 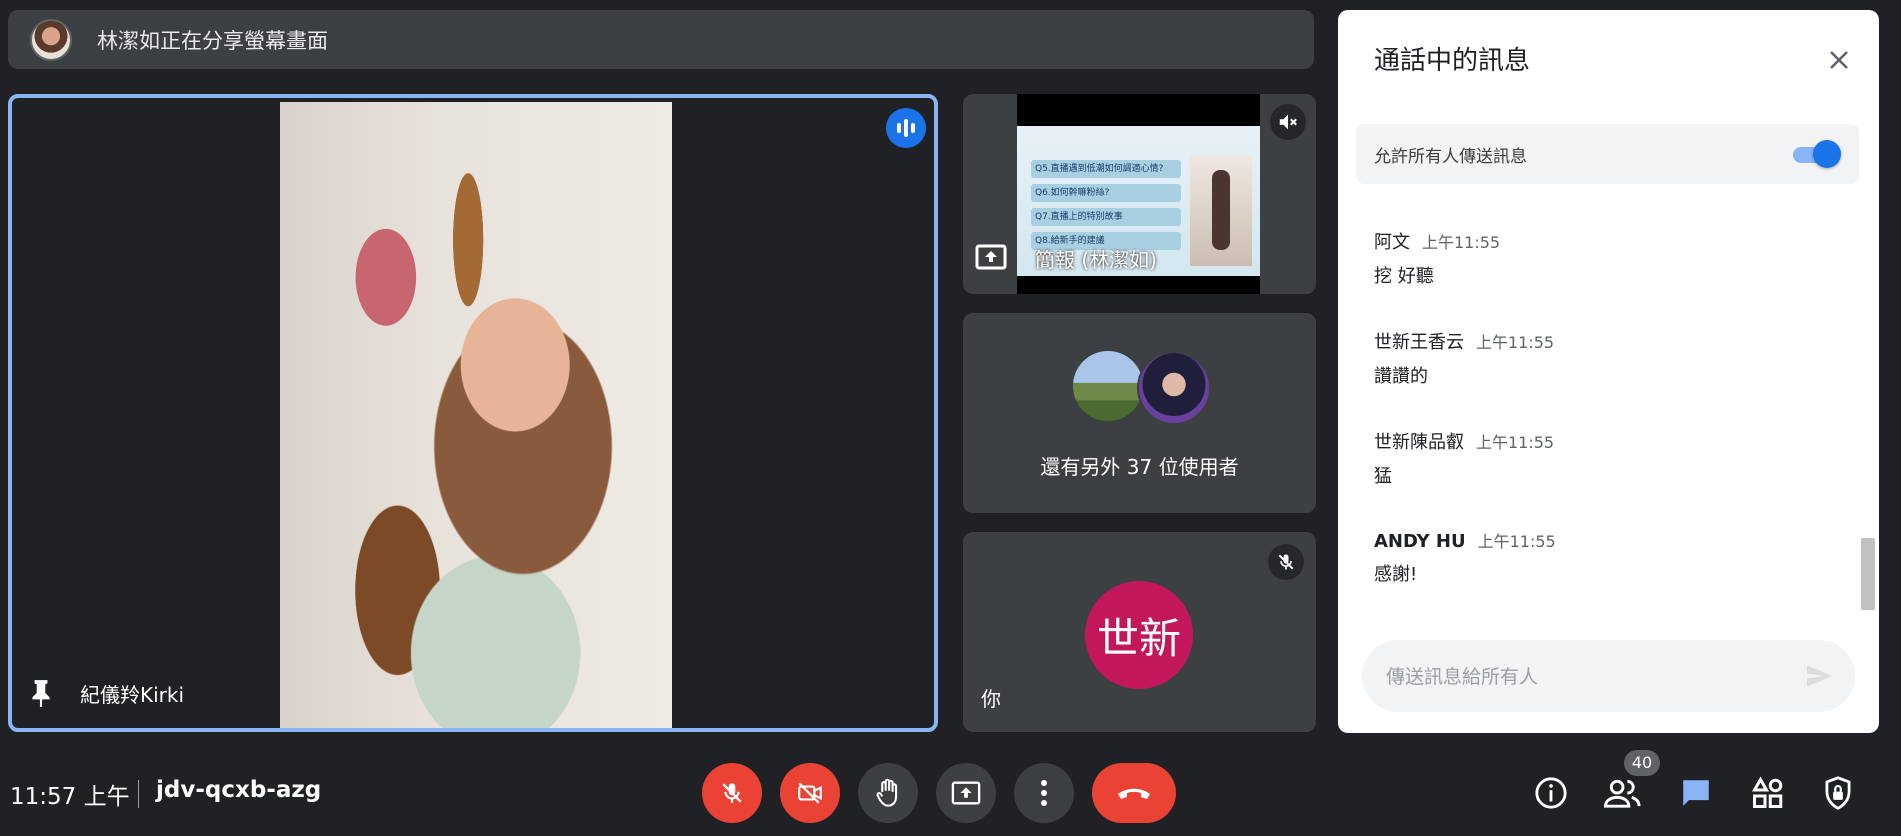 What do you see at coordinates (906, 128) in the screenshot?
I see `speaking-indicator-icon` at bounding box center [906, 128].